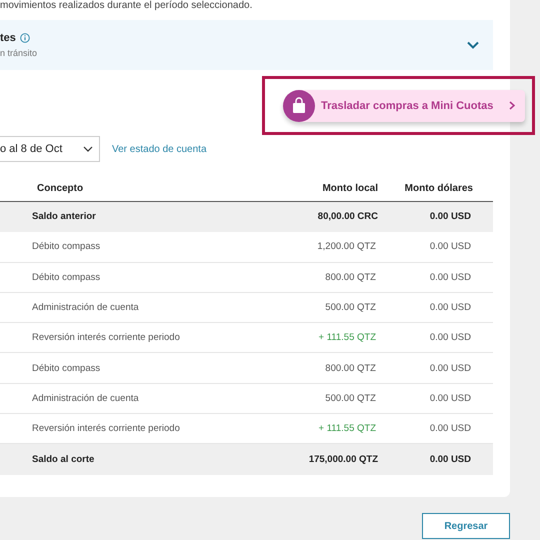 This screenshot has height=540, width=540. I want to click on chevron-icon, so click(473, 45).